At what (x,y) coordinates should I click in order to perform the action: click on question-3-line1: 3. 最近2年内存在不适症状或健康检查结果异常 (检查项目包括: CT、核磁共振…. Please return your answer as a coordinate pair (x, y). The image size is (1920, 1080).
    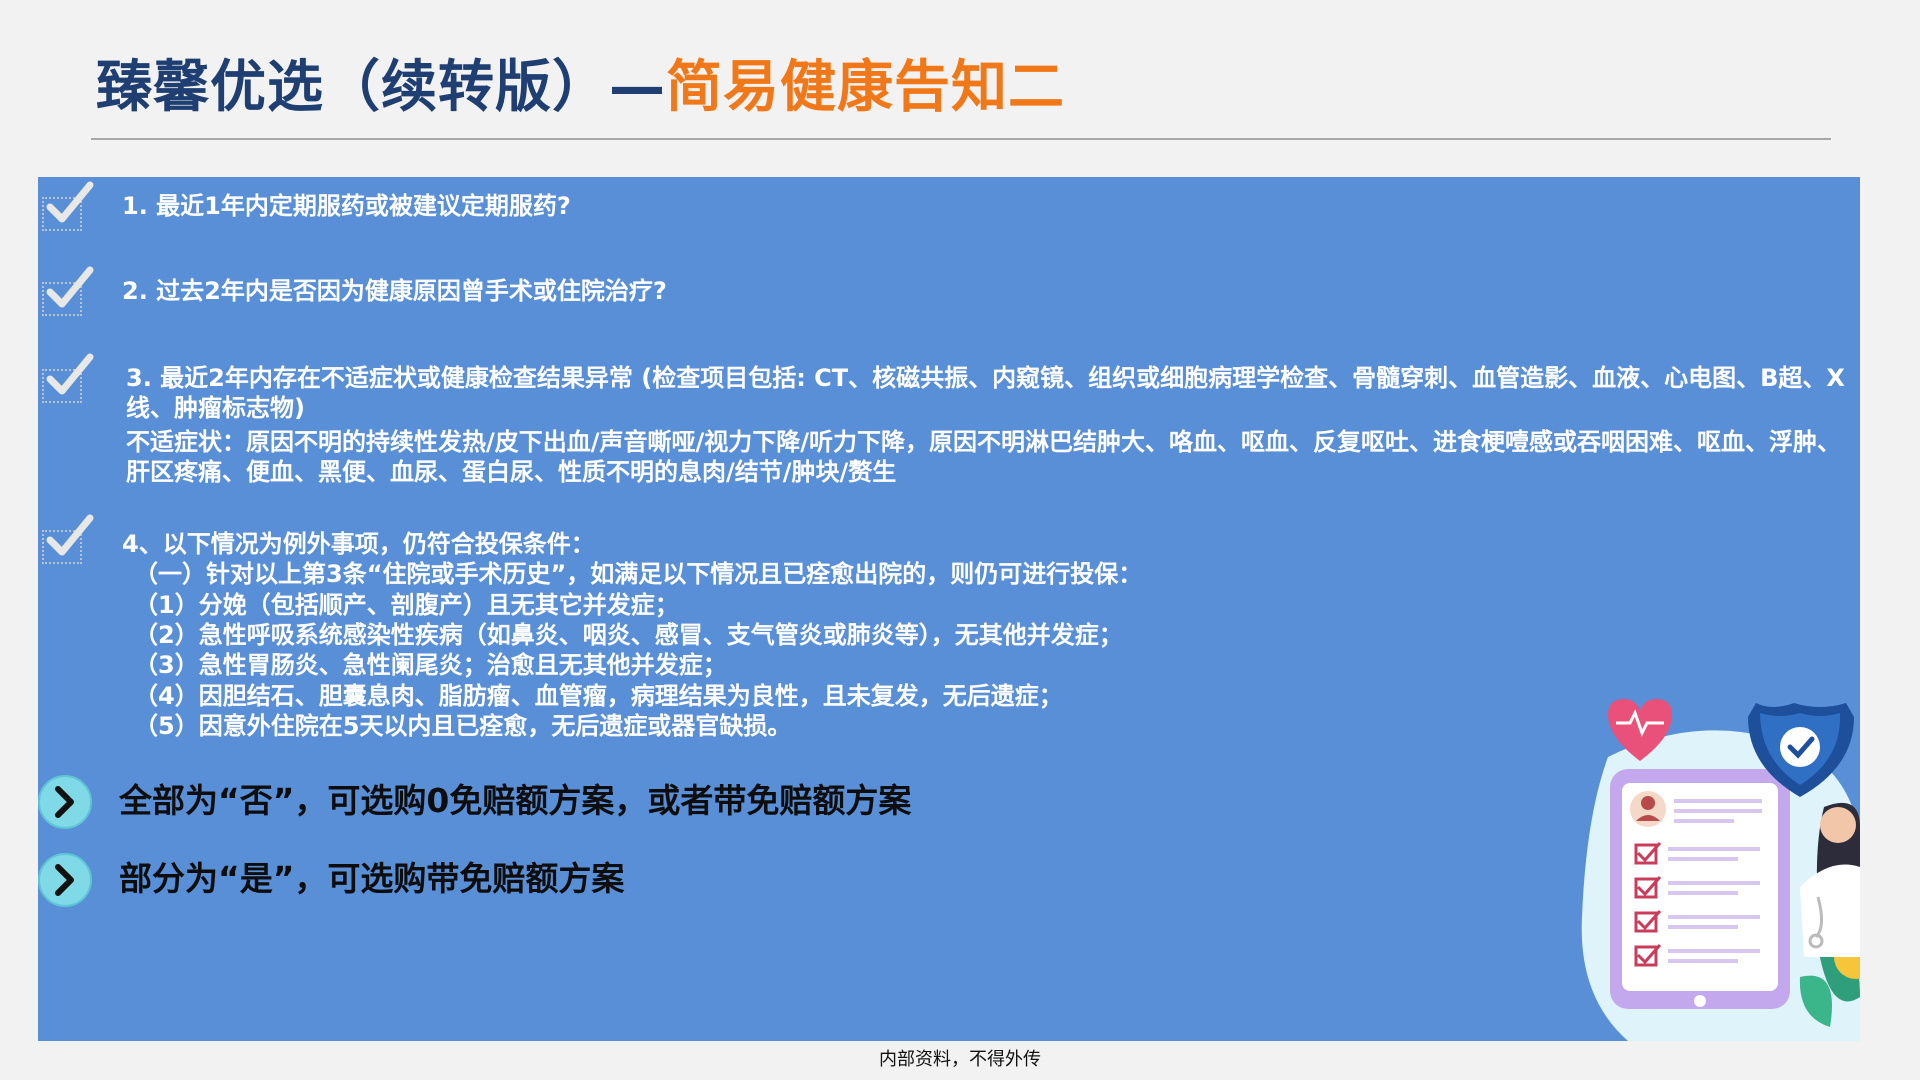
    Looking at the image, I should click on (985, 393).